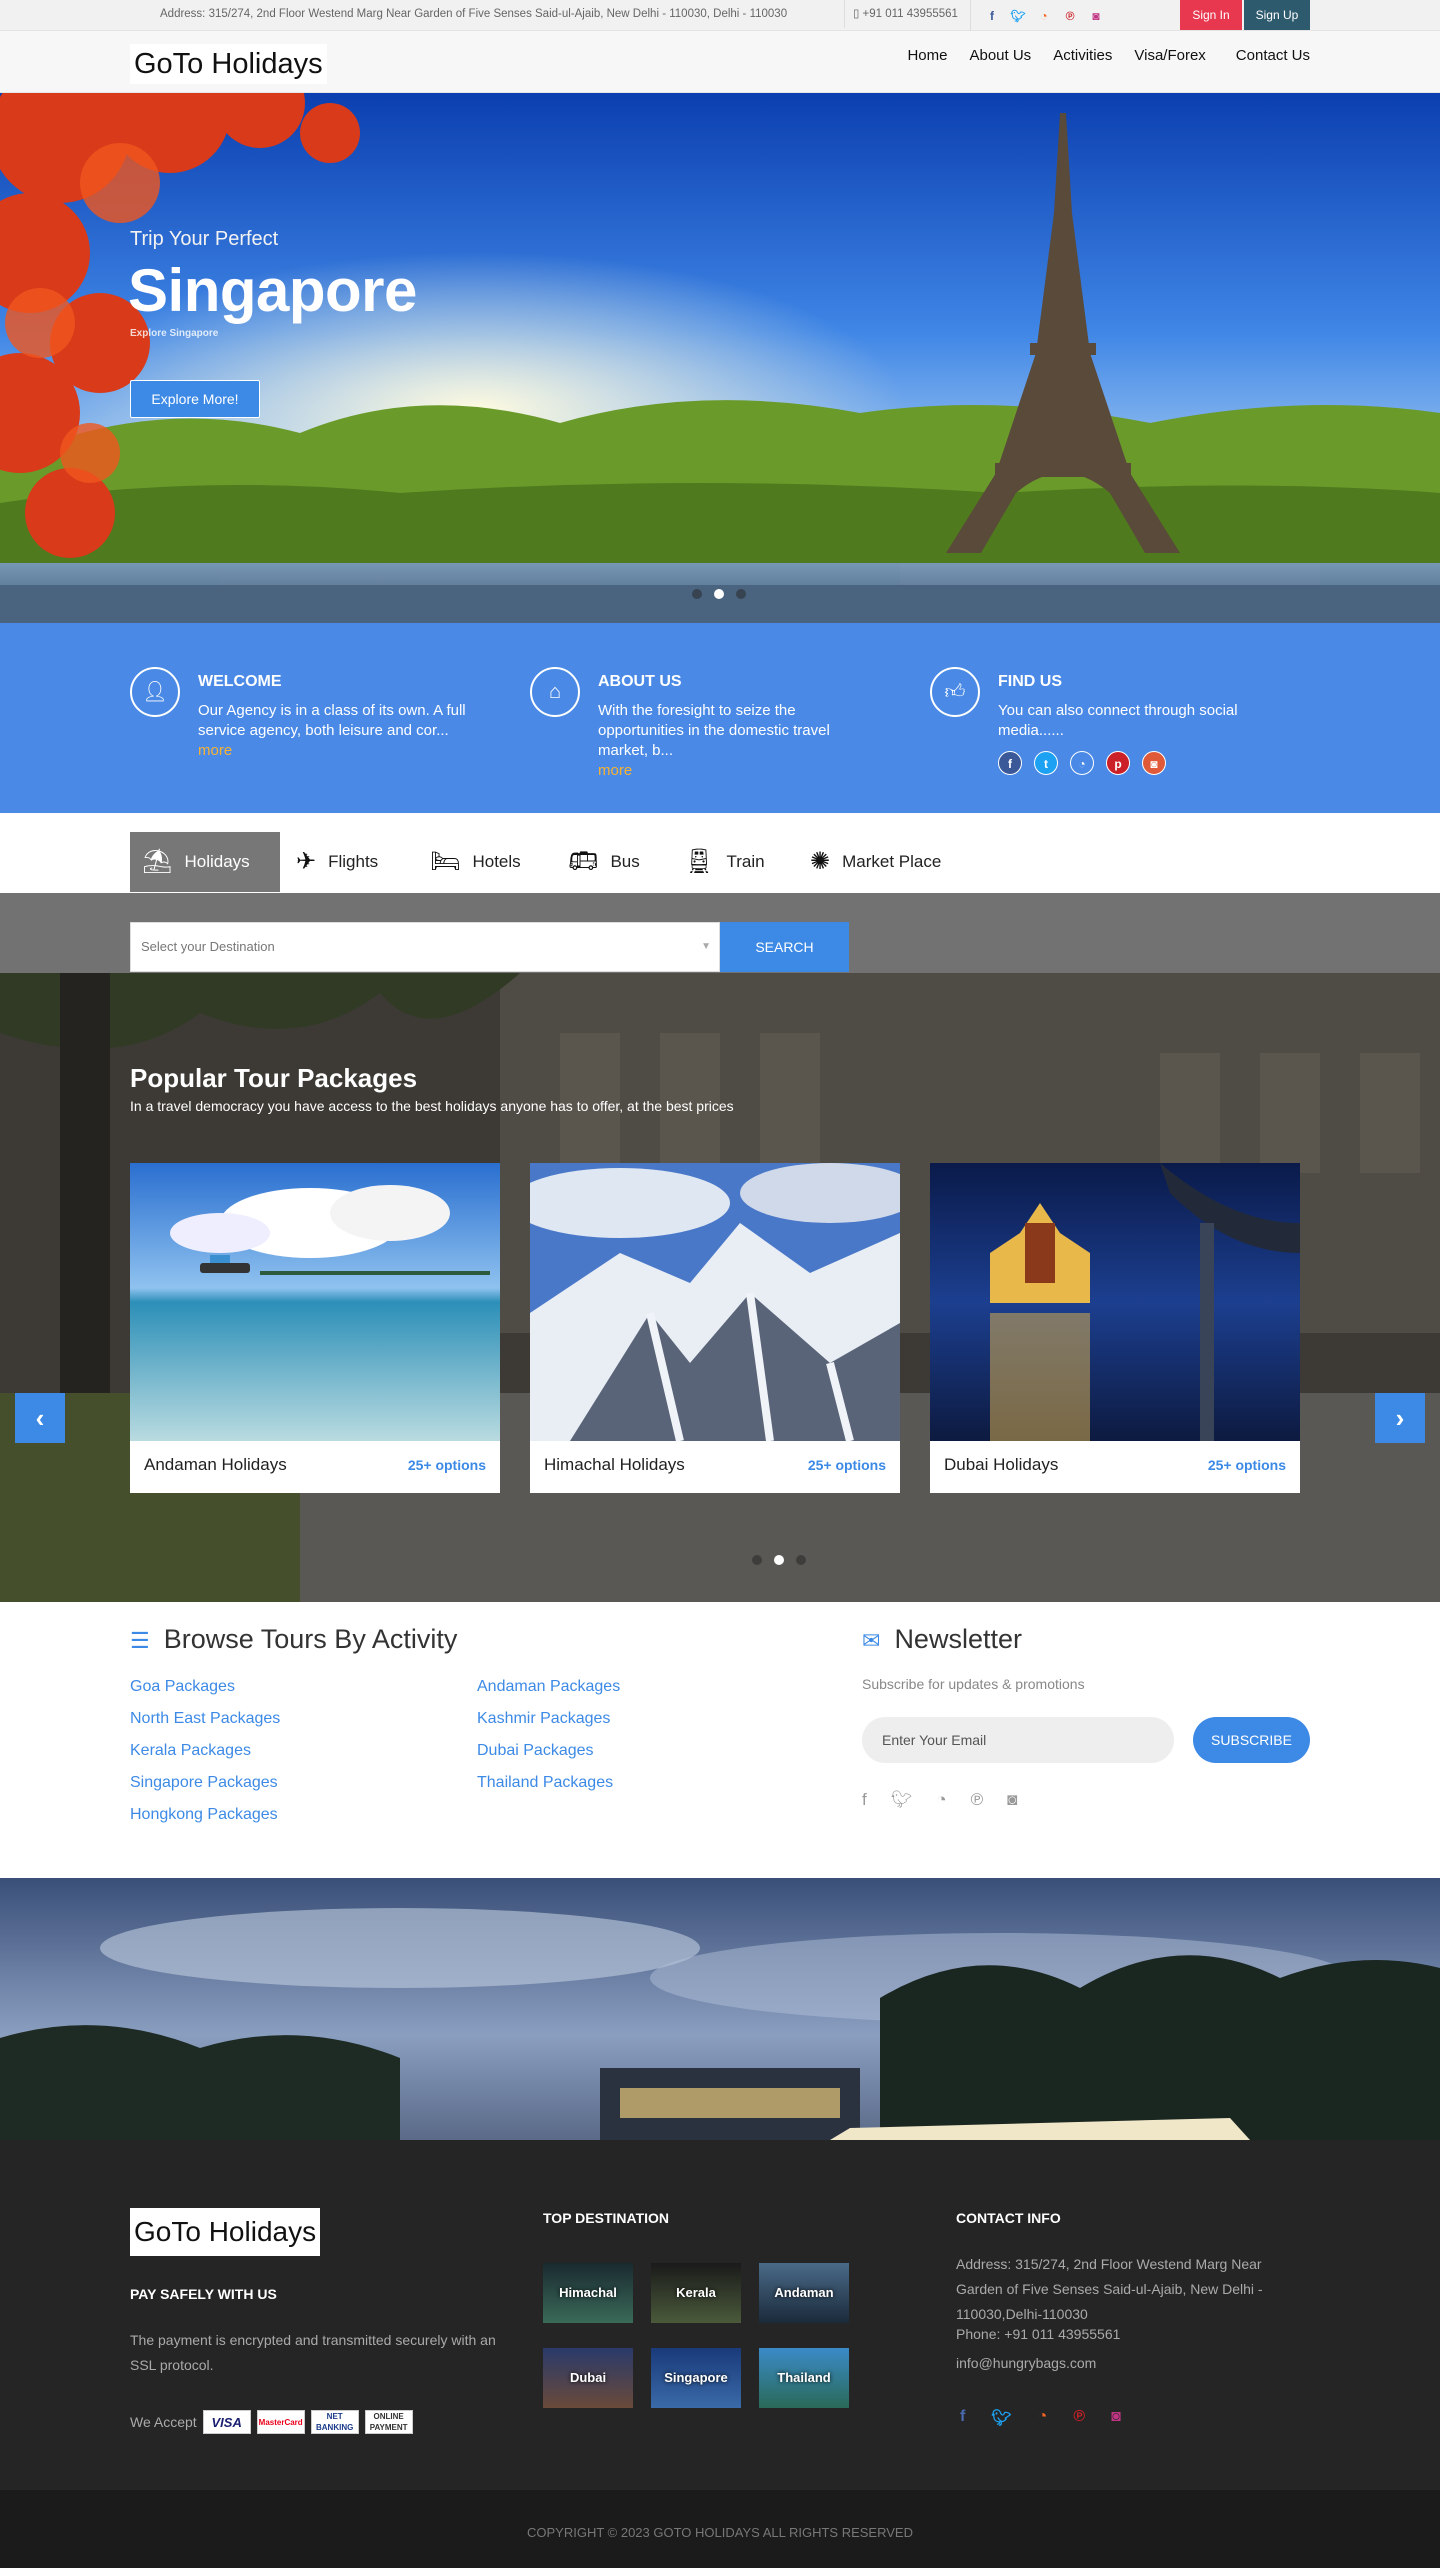 The width and height of the screenshot is (1440, 2568). Describe the element at coordinates (163, 2422) in the screenshot. I see `we-accept-label: We Accept` at that location.